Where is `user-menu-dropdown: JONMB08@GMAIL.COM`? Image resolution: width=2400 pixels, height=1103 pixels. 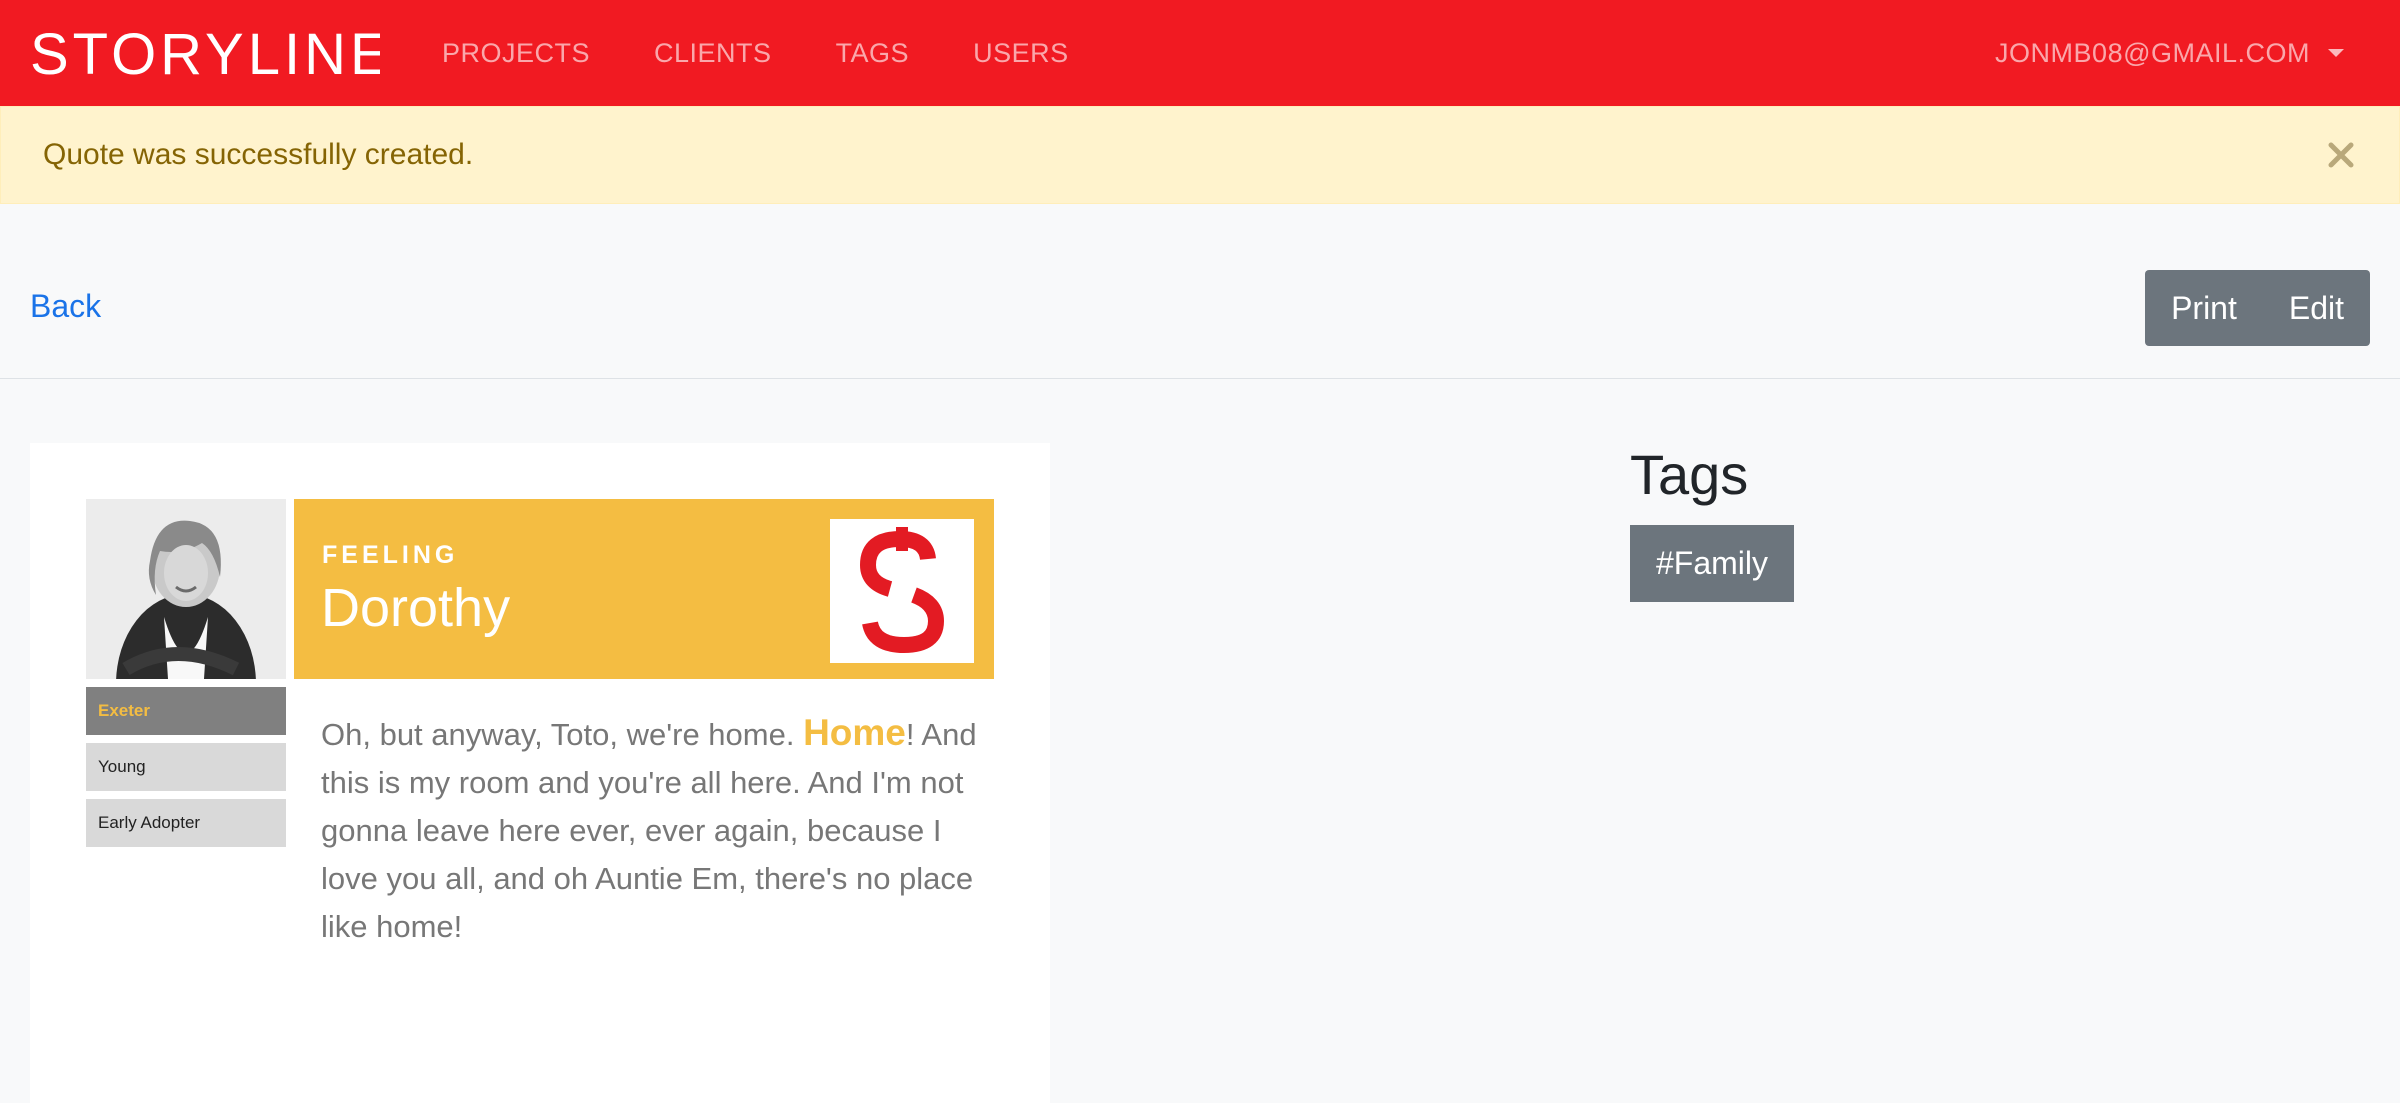 user-menu-dropdown: JONMB08@GMAIL.COM is located at coordinates (2169, 53).